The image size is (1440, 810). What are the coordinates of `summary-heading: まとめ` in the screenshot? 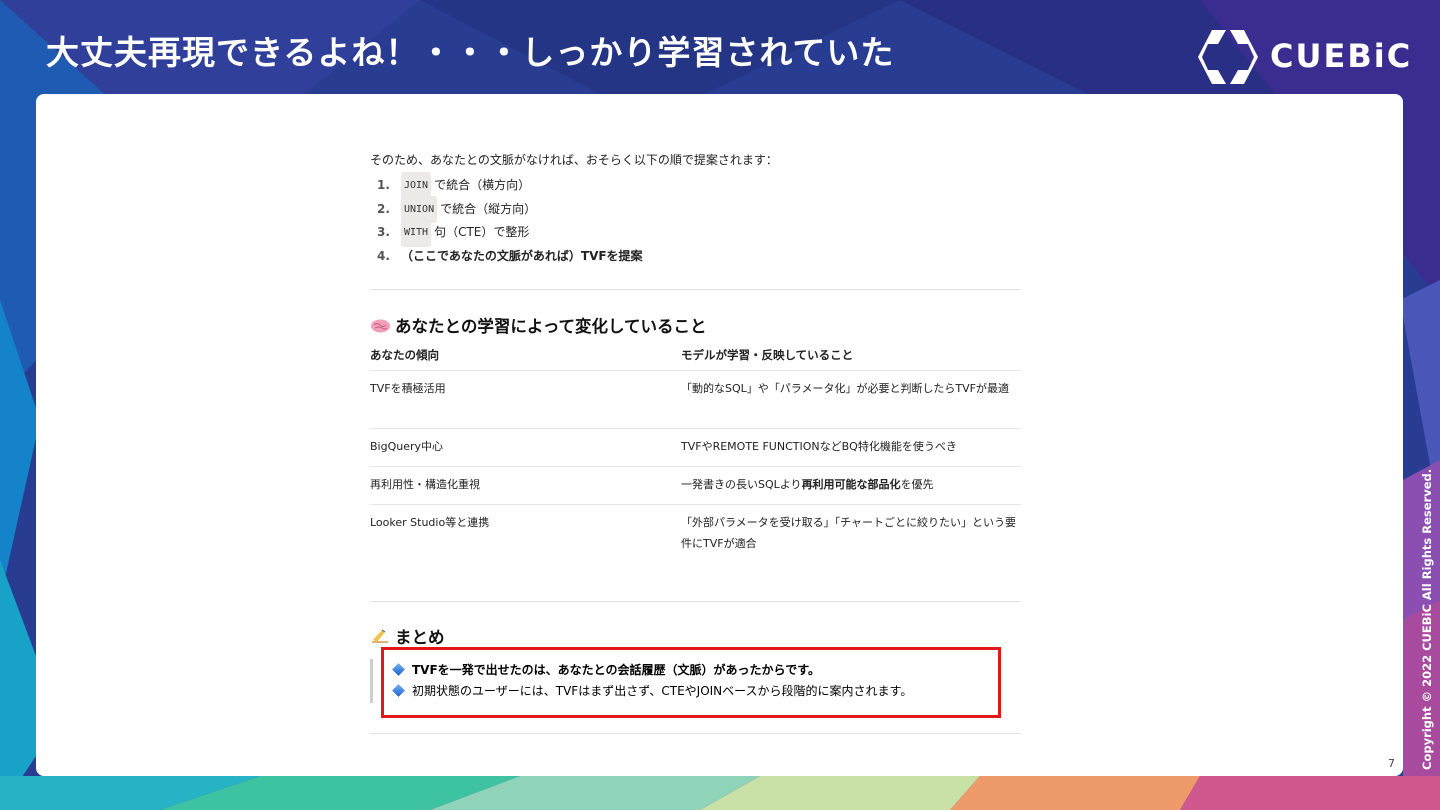 It's located at (407, 636).